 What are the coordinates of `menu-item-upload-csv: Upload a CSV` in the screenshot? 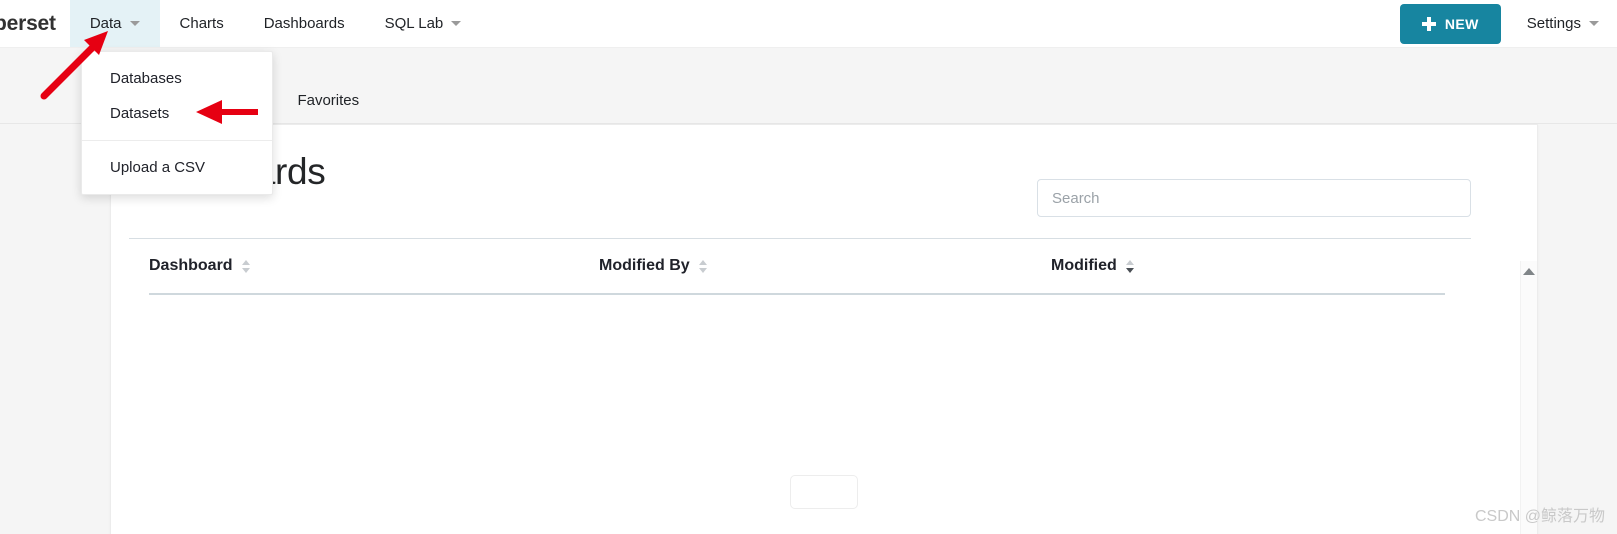 It's located at (177, 167).